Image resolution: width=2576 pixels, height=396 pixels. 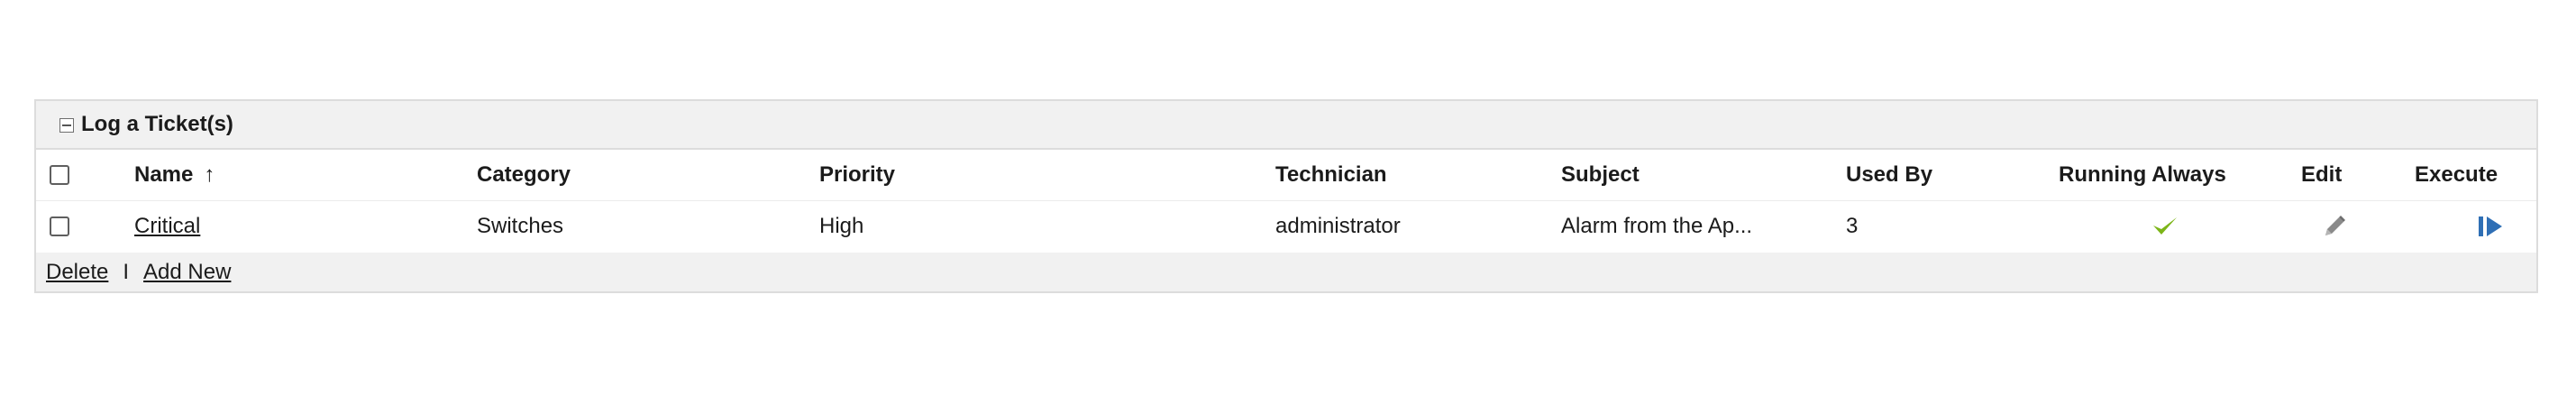 What do you see at coordinates (66, 125) in the screenshot?
I see `collapse-icon` at bounding box center [66, 125].